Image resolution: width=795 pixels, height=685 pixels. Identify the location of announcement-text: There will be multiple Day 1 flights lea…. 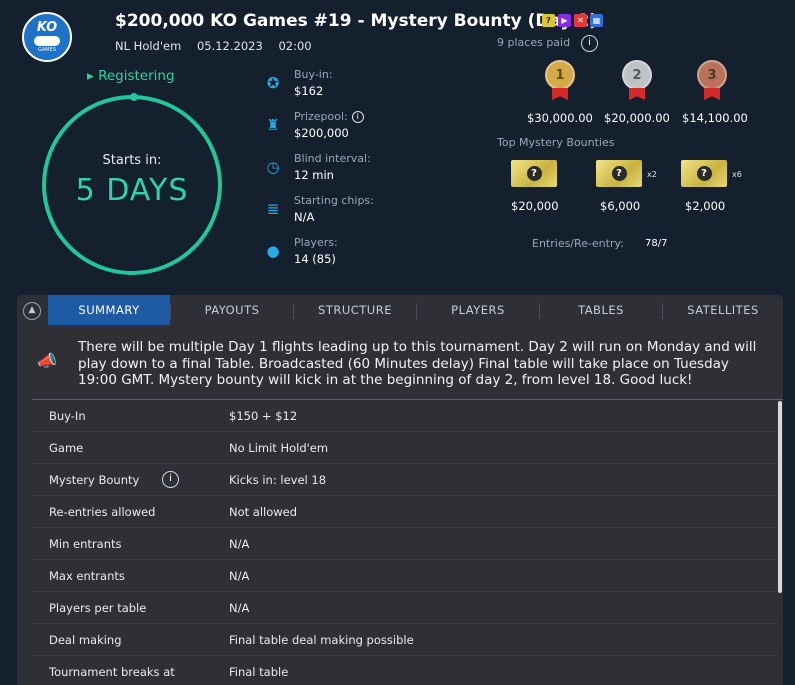
(417, 363).